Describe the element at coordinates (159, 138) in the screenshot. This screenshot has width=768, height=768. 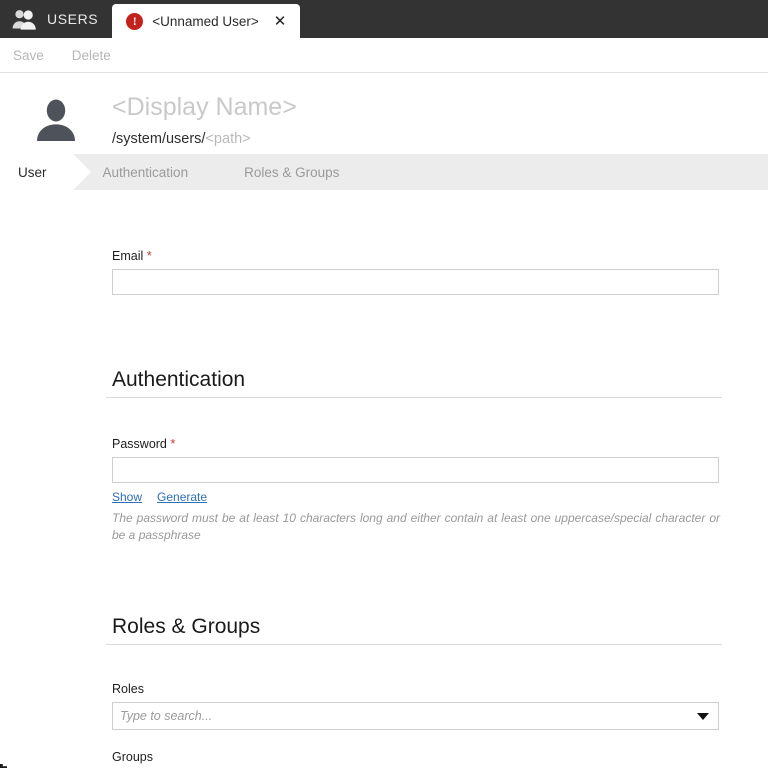
I see `breadcrumb-prefix: /system/users/` at that location.